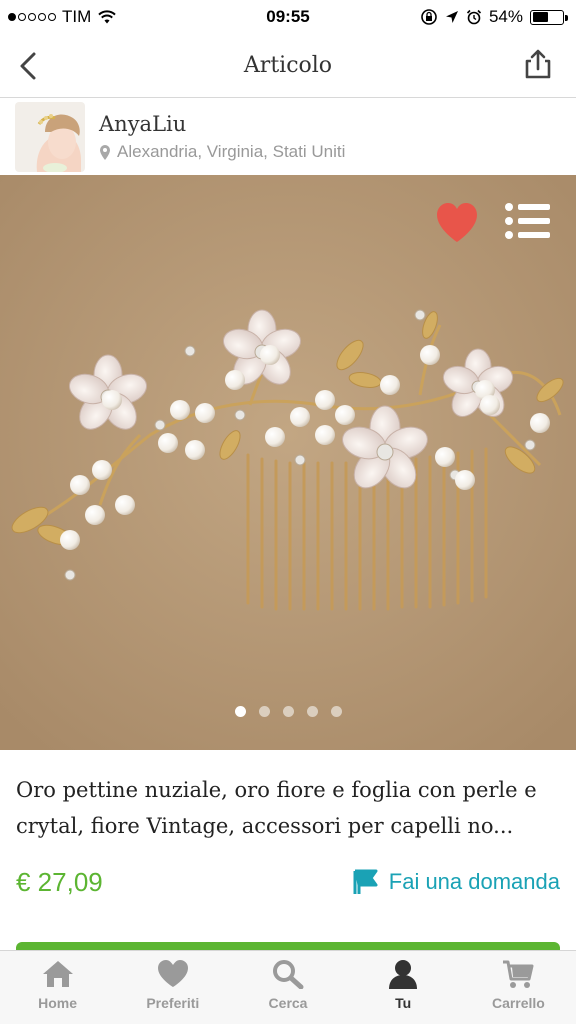  What do you see at coordinates (59, 881) in the screenshot?
I see `product-price: € 27,09` at bounding box center [59, 881].